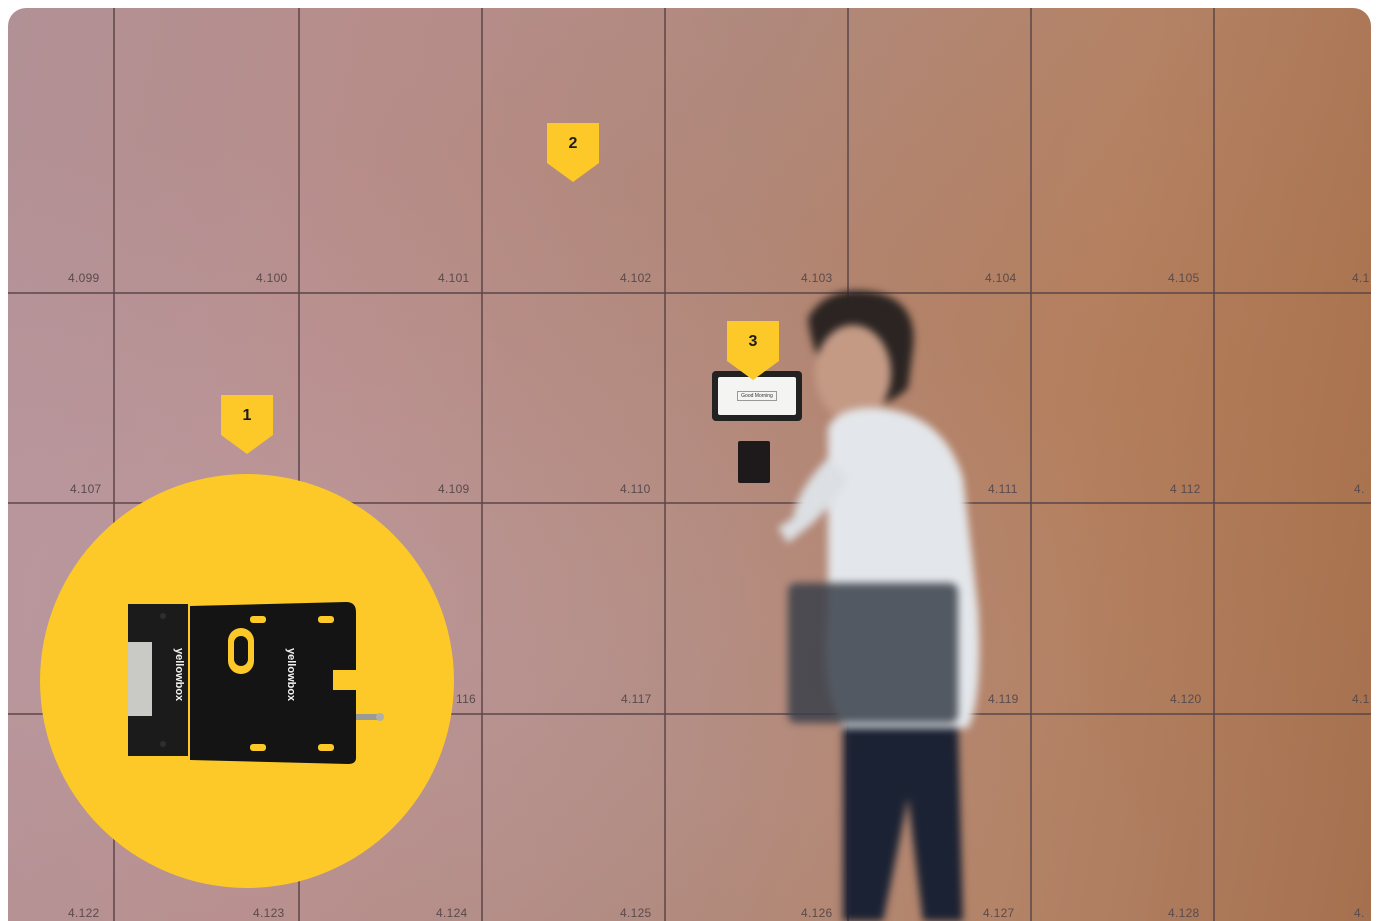 Image resolution: width=1379 pixels, height=921 pixels. I want to click on locker-number: 4.105, so click(1184, 278).